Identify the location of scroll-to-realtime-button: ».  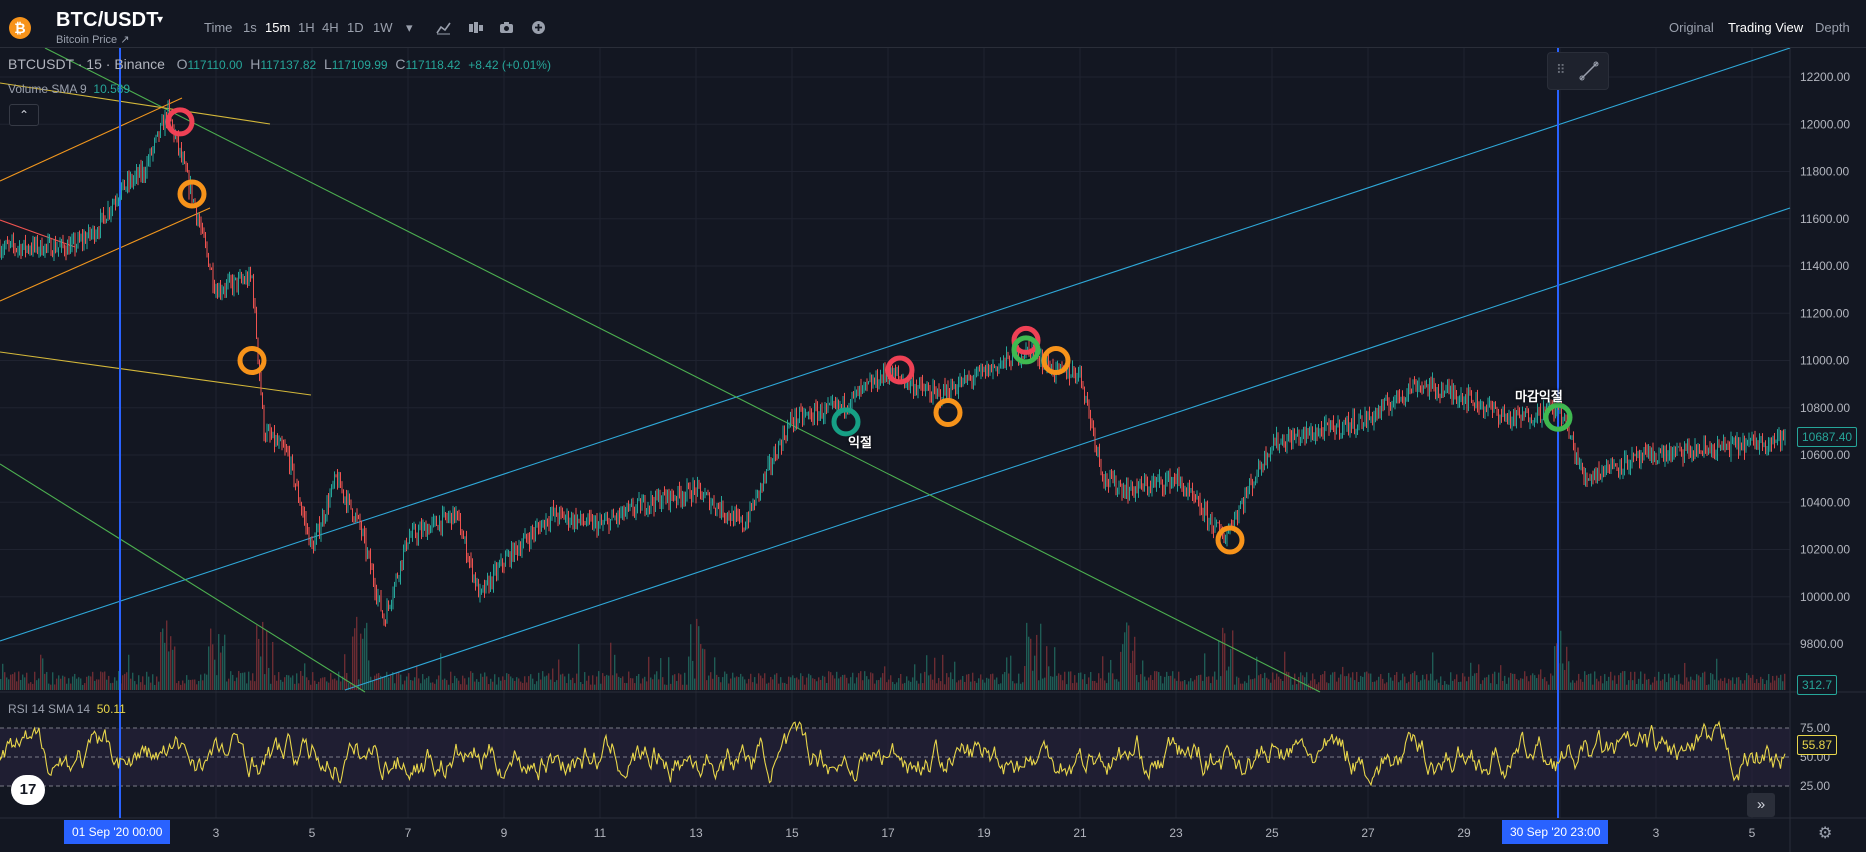
(1761, 805).